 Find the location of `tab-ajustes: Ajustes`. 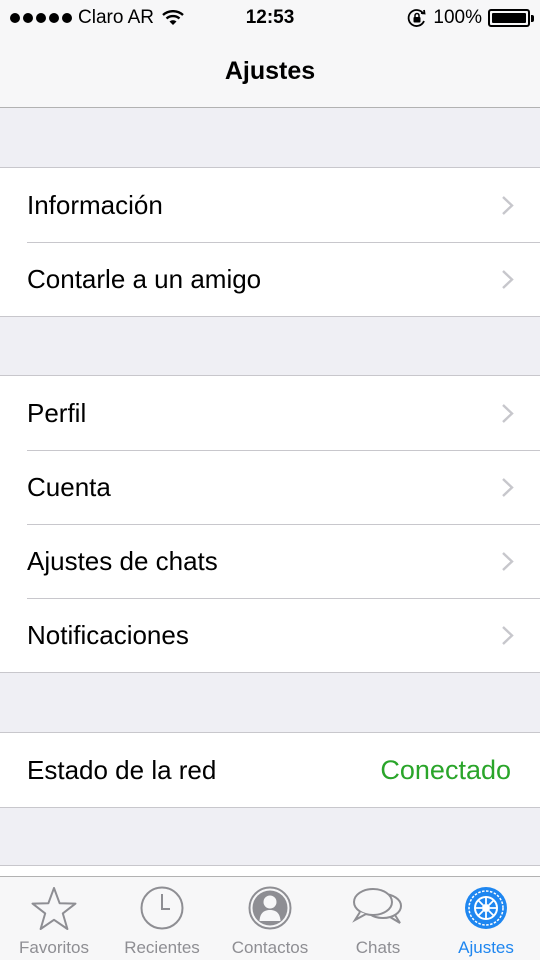

tab-ajustes: Ajustes is located at coordinates (486, 918).